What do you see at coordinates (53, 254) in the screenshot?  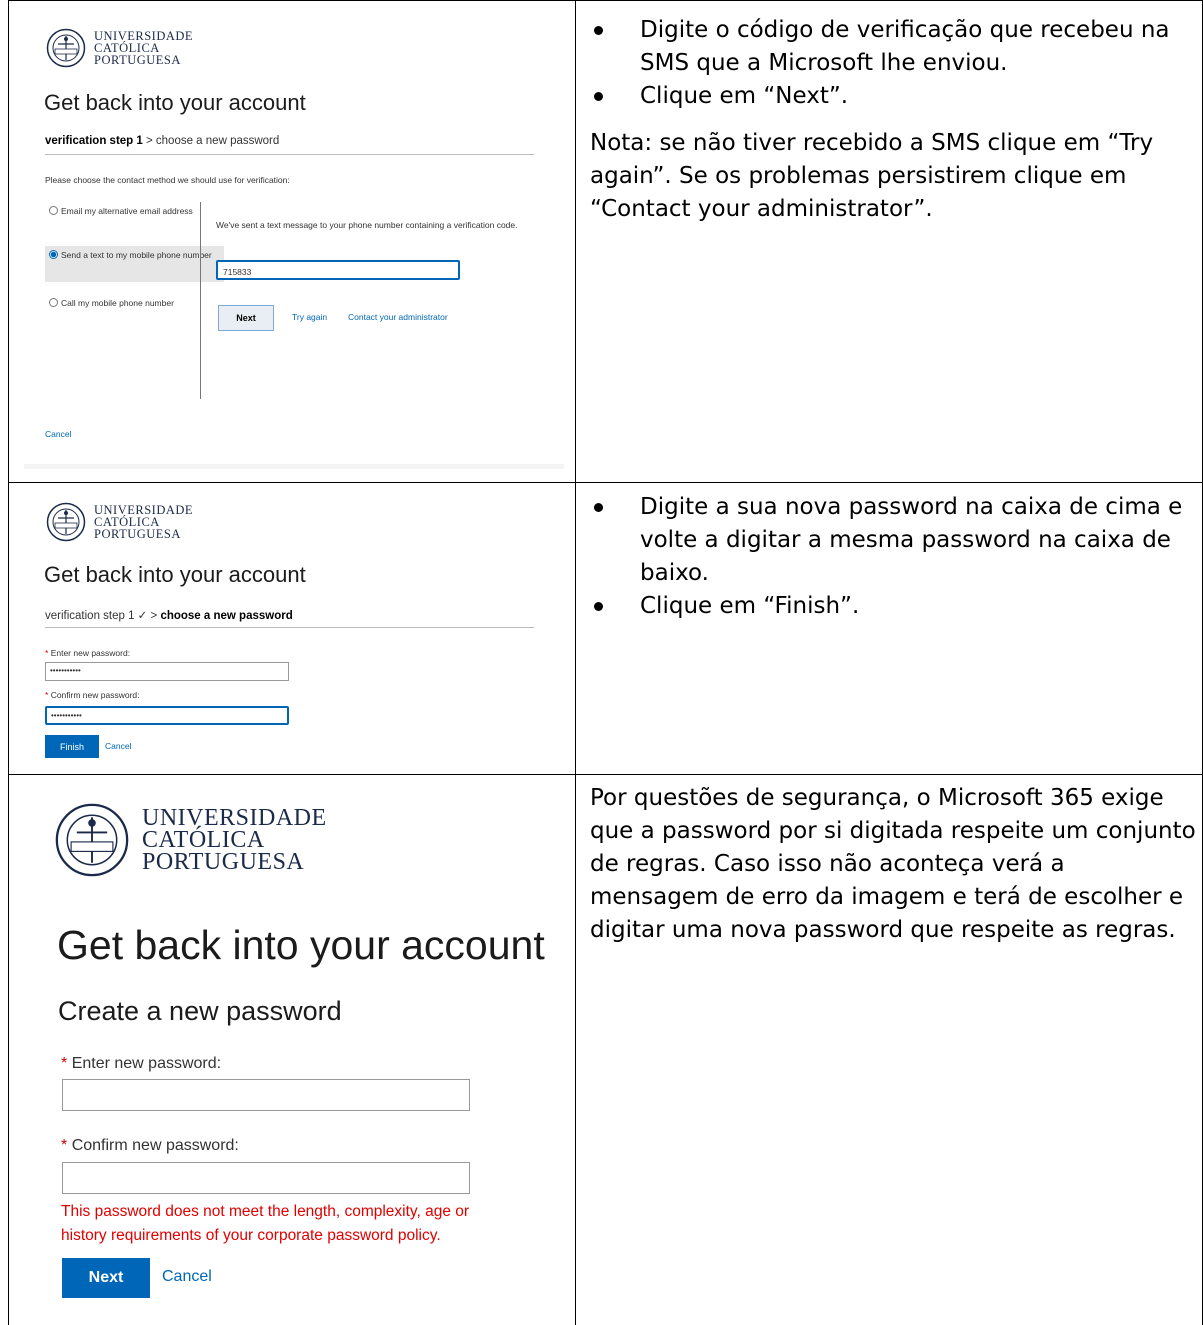 I see `radio-selected-icon` at bounding box center [53, 254].